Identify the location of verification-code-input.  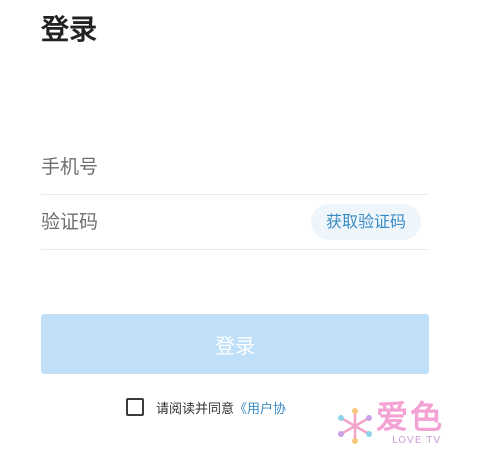
(171, 222).